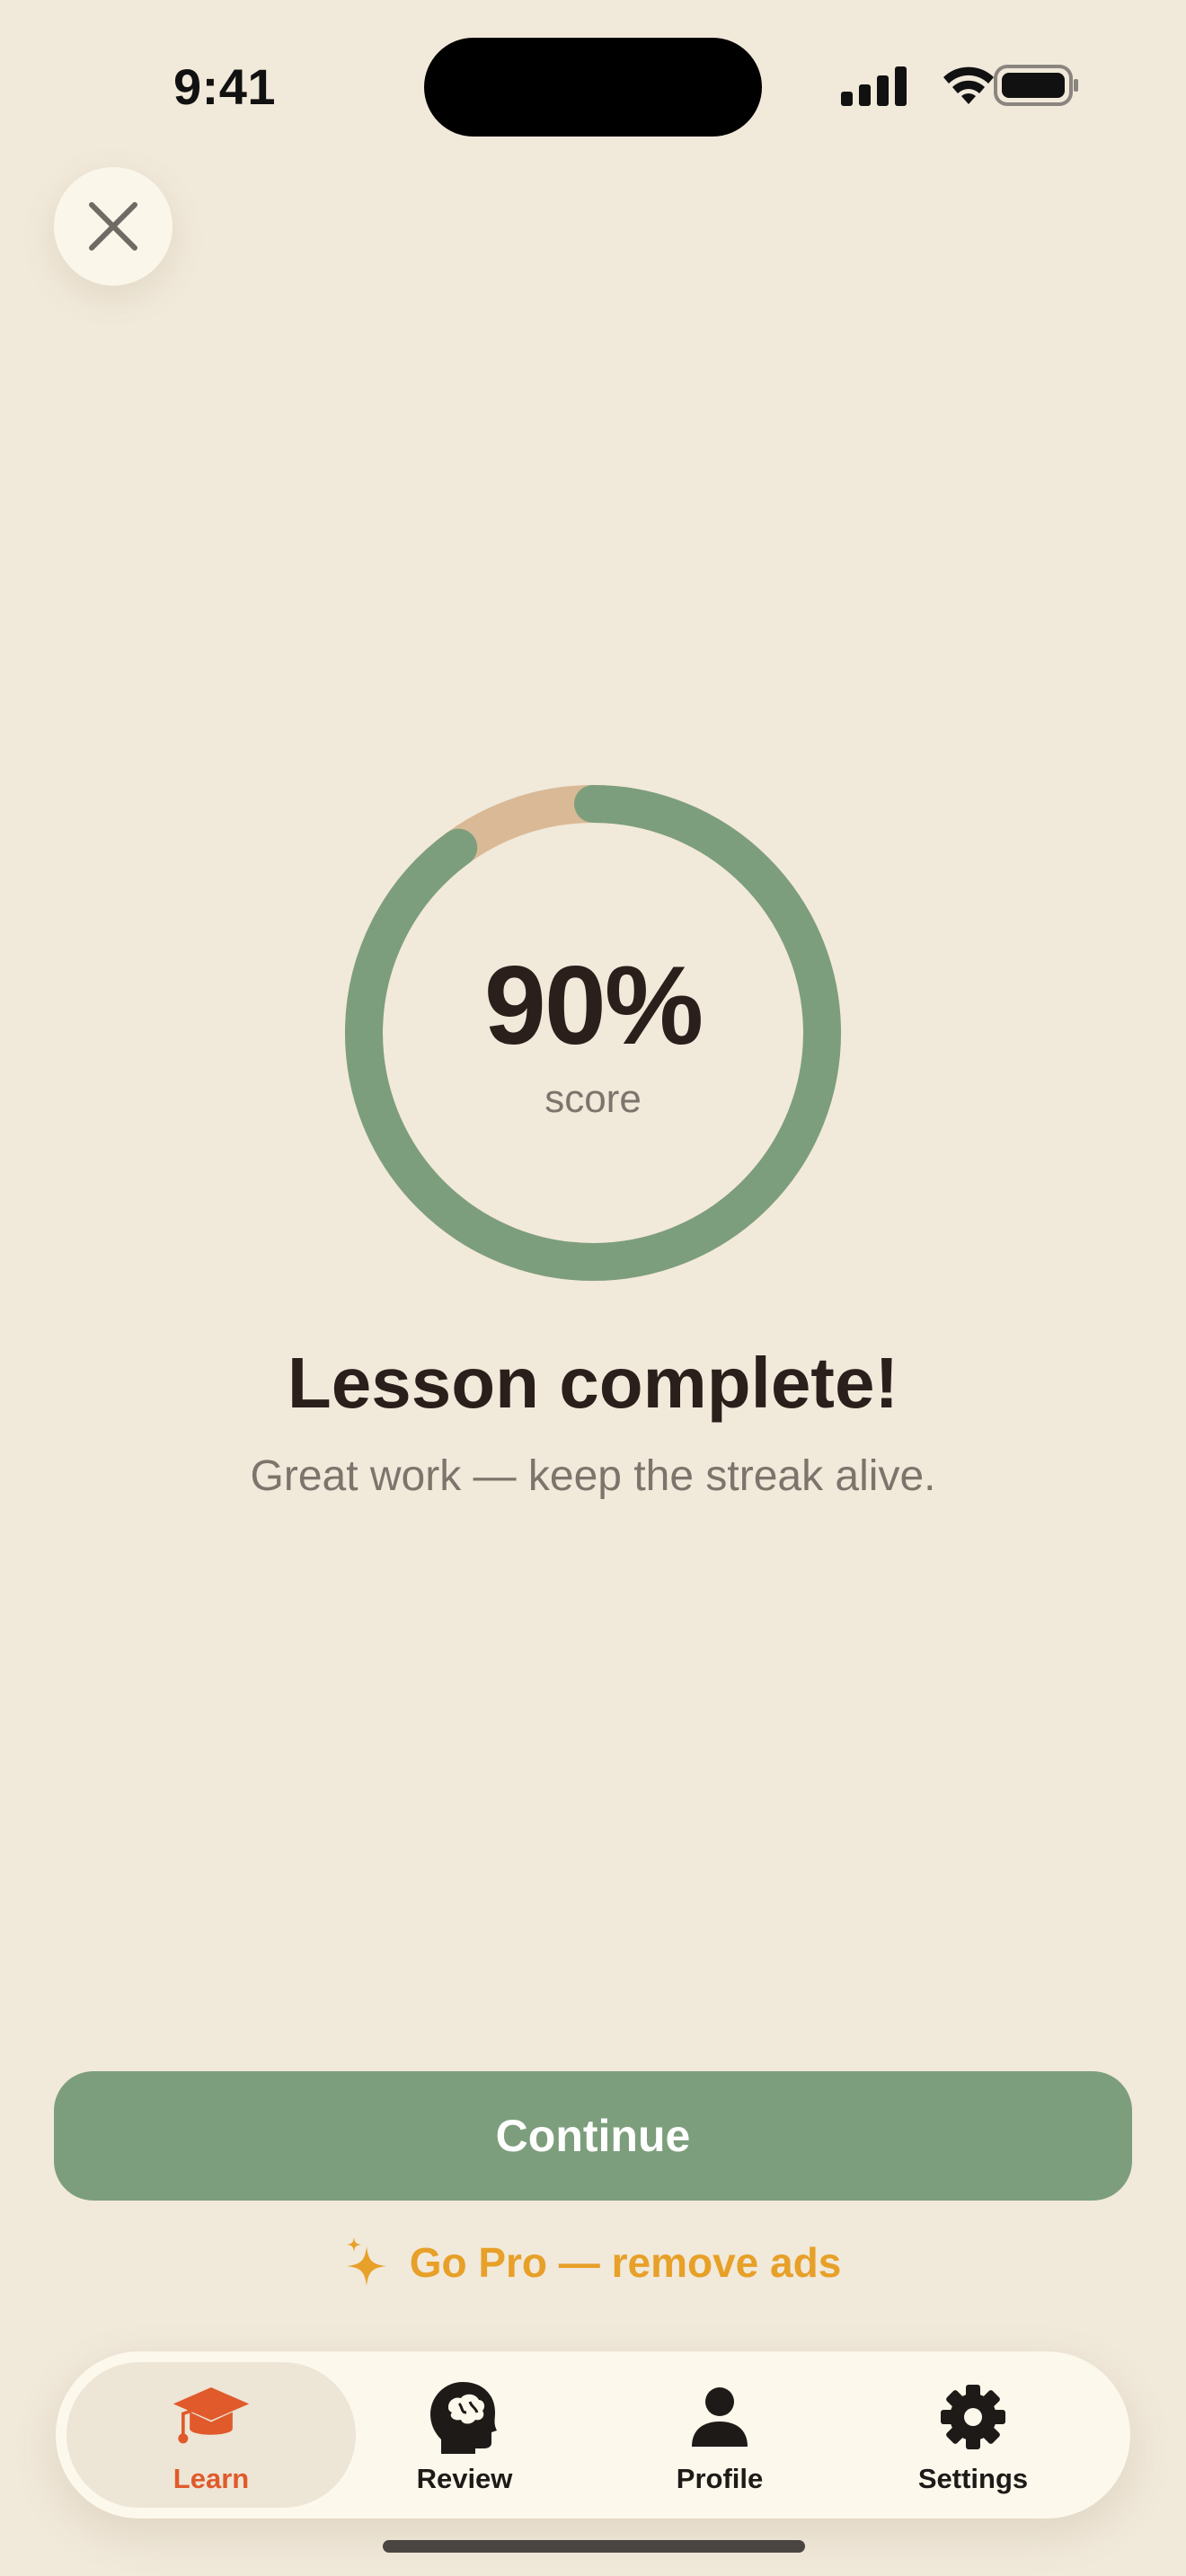  I want to click on wifi-icon, so click(968, 85).